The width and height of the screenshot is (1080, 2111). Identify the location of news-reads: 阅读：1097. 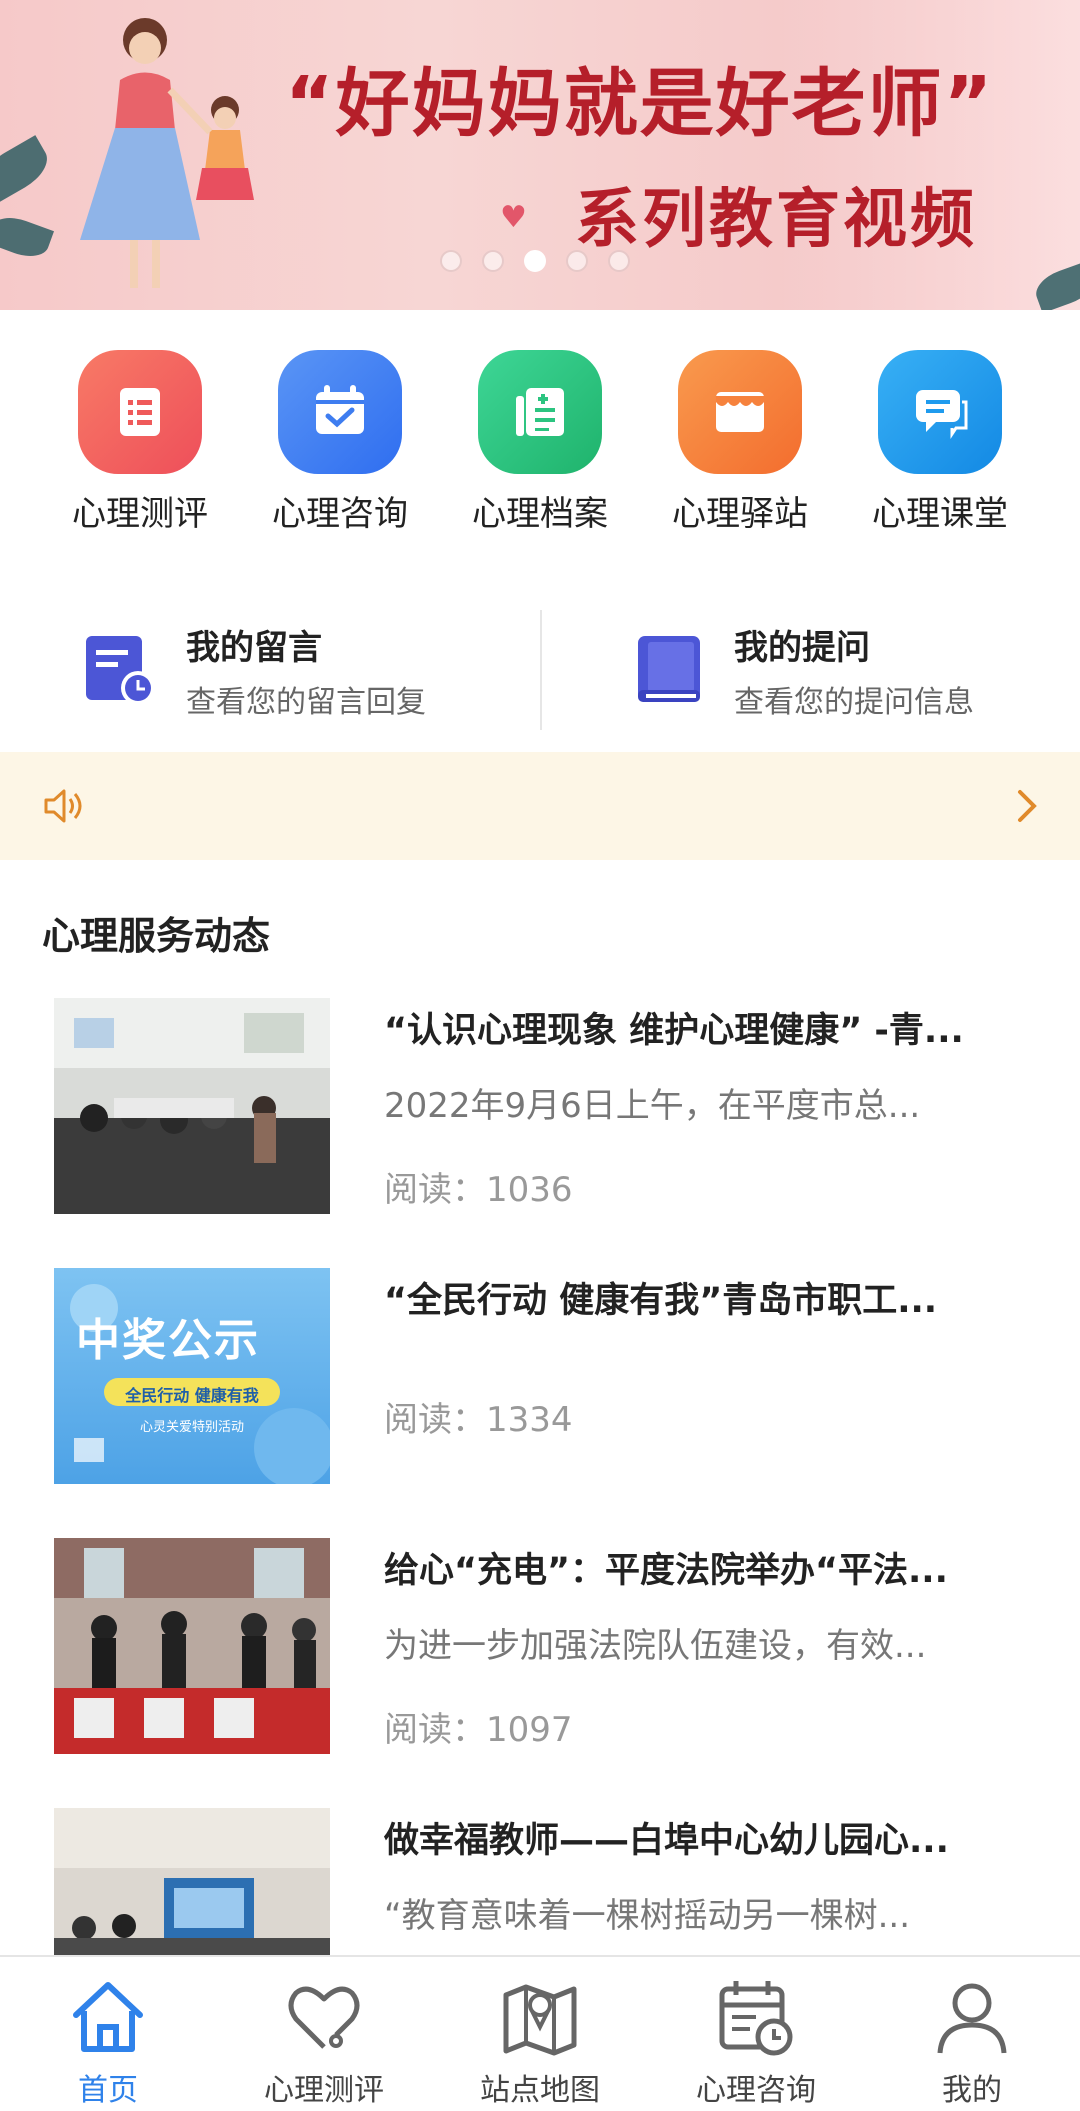
(478, 1730).